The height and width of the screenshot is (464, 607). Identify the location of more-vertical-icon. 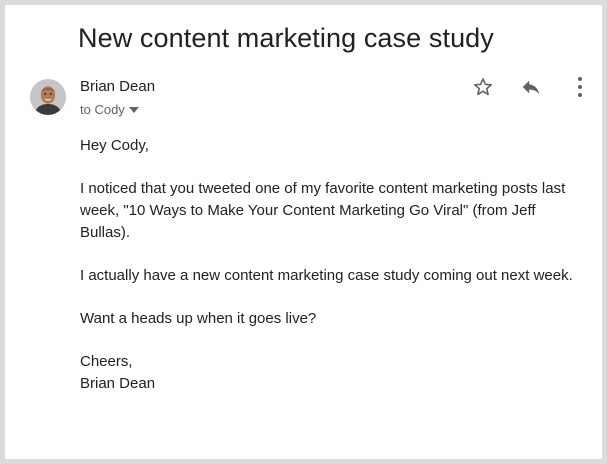
(580, 87).